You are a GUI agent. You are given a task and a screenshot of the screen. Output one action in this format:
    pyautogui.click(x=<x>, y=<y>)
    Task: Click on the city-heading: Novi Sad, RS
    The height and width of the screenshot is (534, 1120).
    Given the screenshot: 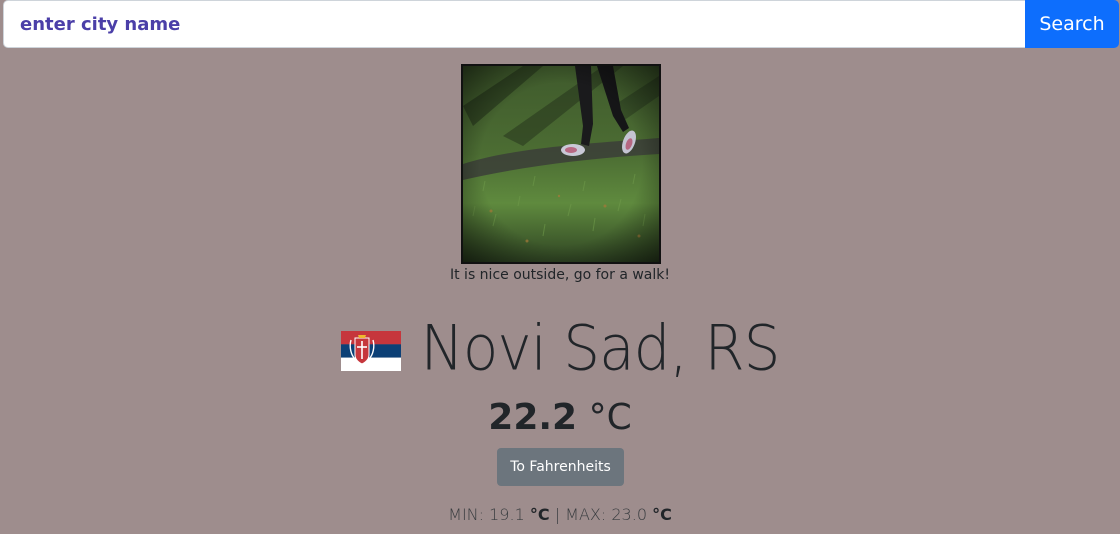 What is the action you would take?
    pyautogui.click(x=560, y=348)
    